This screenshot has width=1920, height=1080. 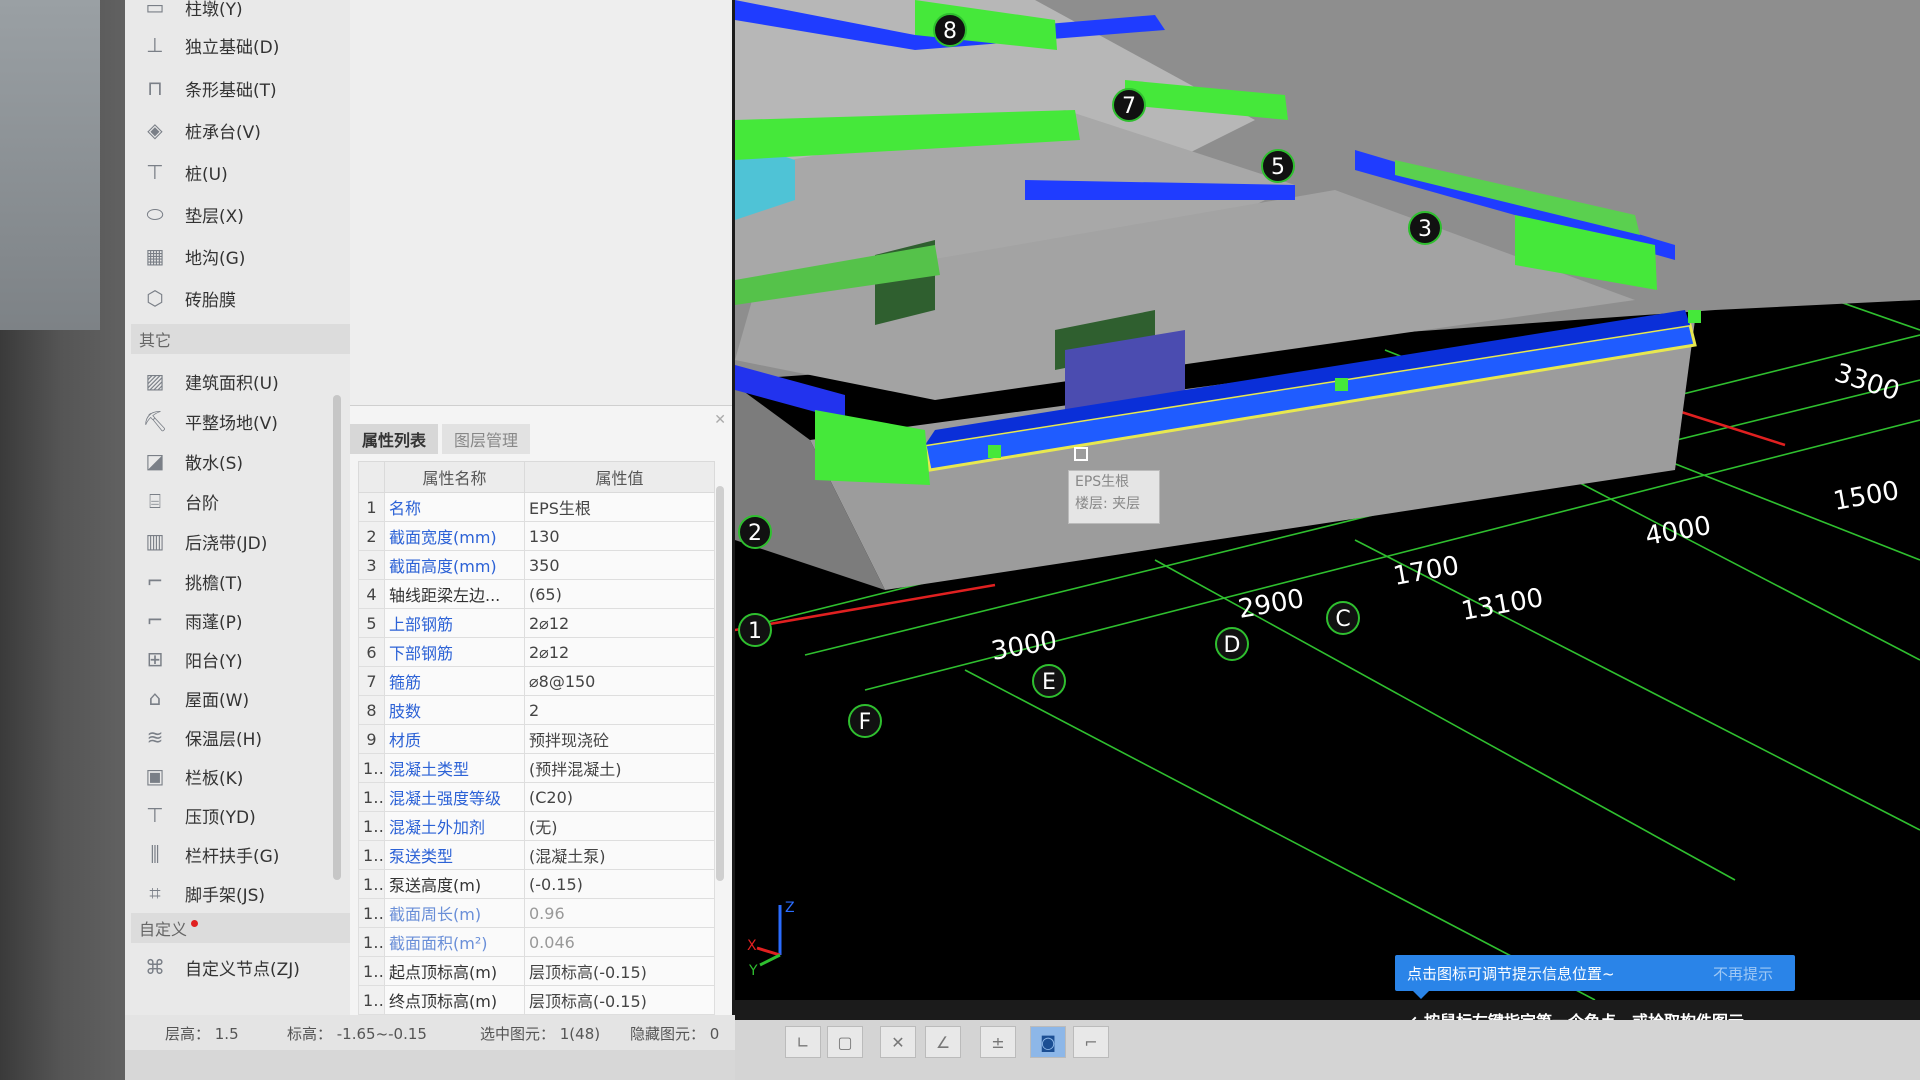 I want to click on sidebar-item-insulation: ≋ 保温层(H), so click(x=241, y=737).